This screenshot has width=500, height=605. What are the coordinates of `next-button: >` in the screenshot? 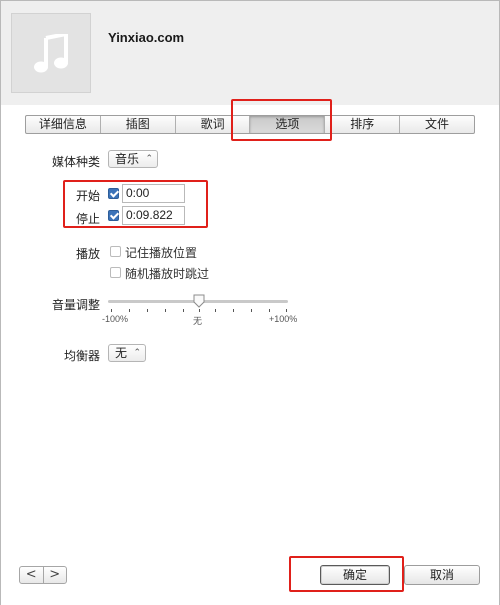 It's located at (55, 575).